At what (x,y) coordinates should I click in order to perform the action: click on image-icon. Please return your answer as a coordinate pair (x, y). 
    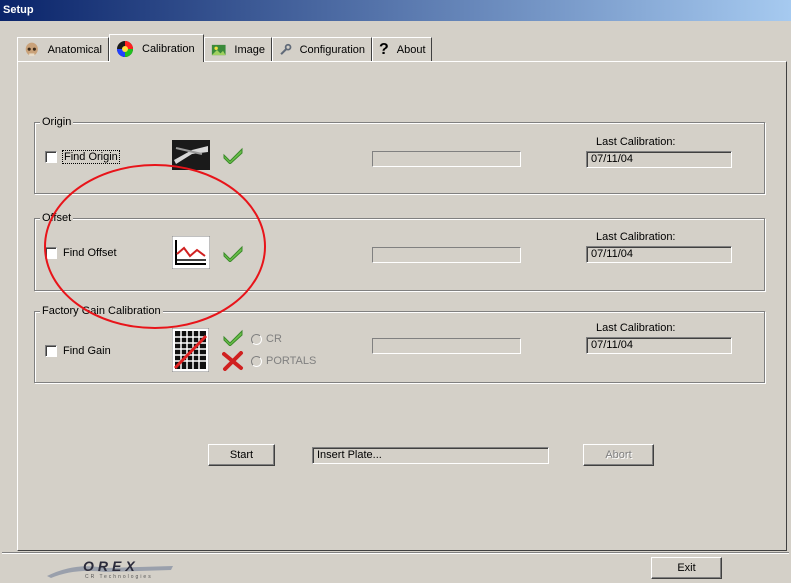
    Looking at the image, I should click on (218, 49).